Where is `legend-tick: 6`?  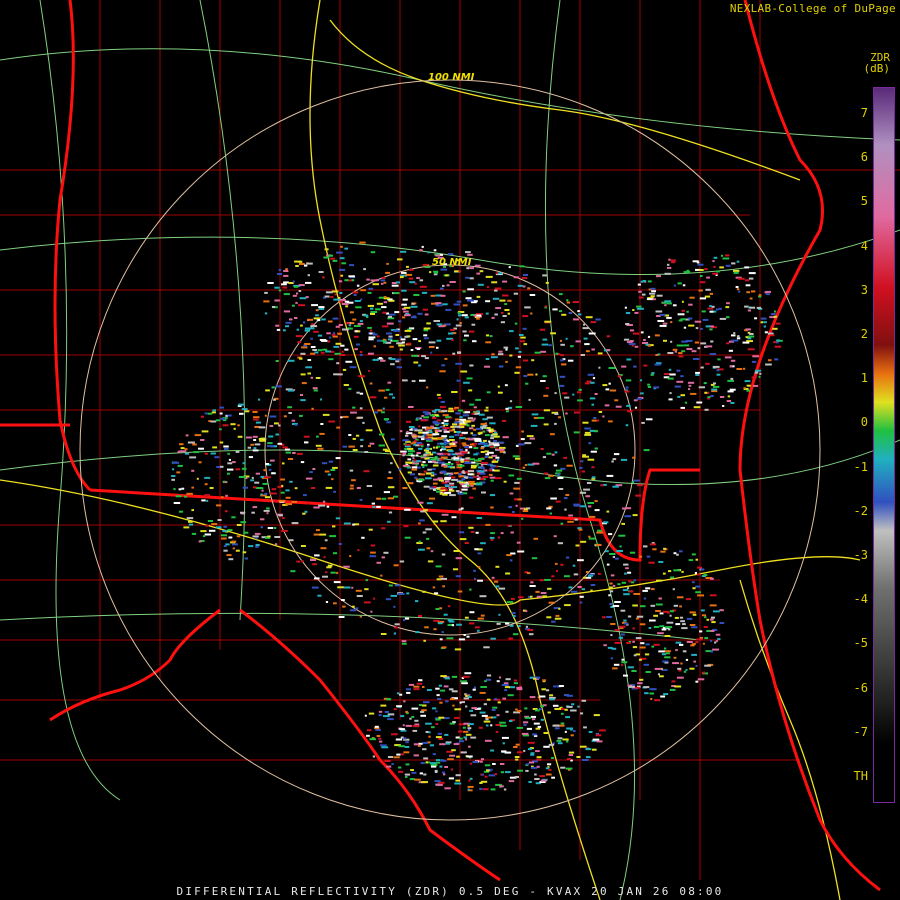 legend-tick: 6 is located at coordinates (864, 157).